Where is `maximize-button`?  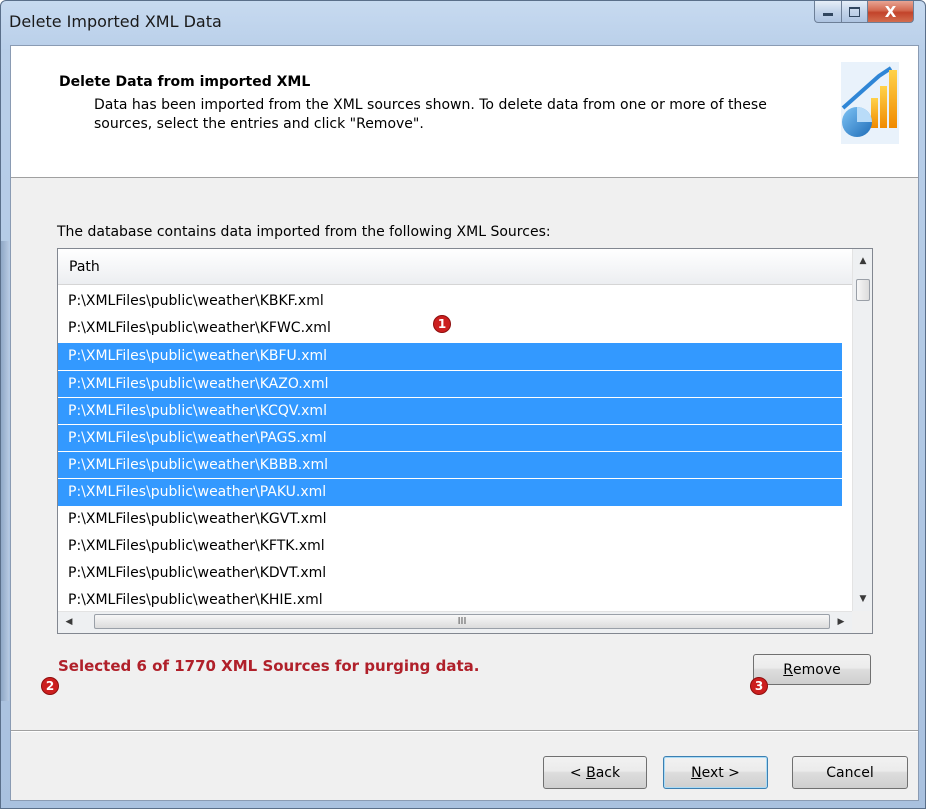 maximize-button is located at coordinates (855, 12).